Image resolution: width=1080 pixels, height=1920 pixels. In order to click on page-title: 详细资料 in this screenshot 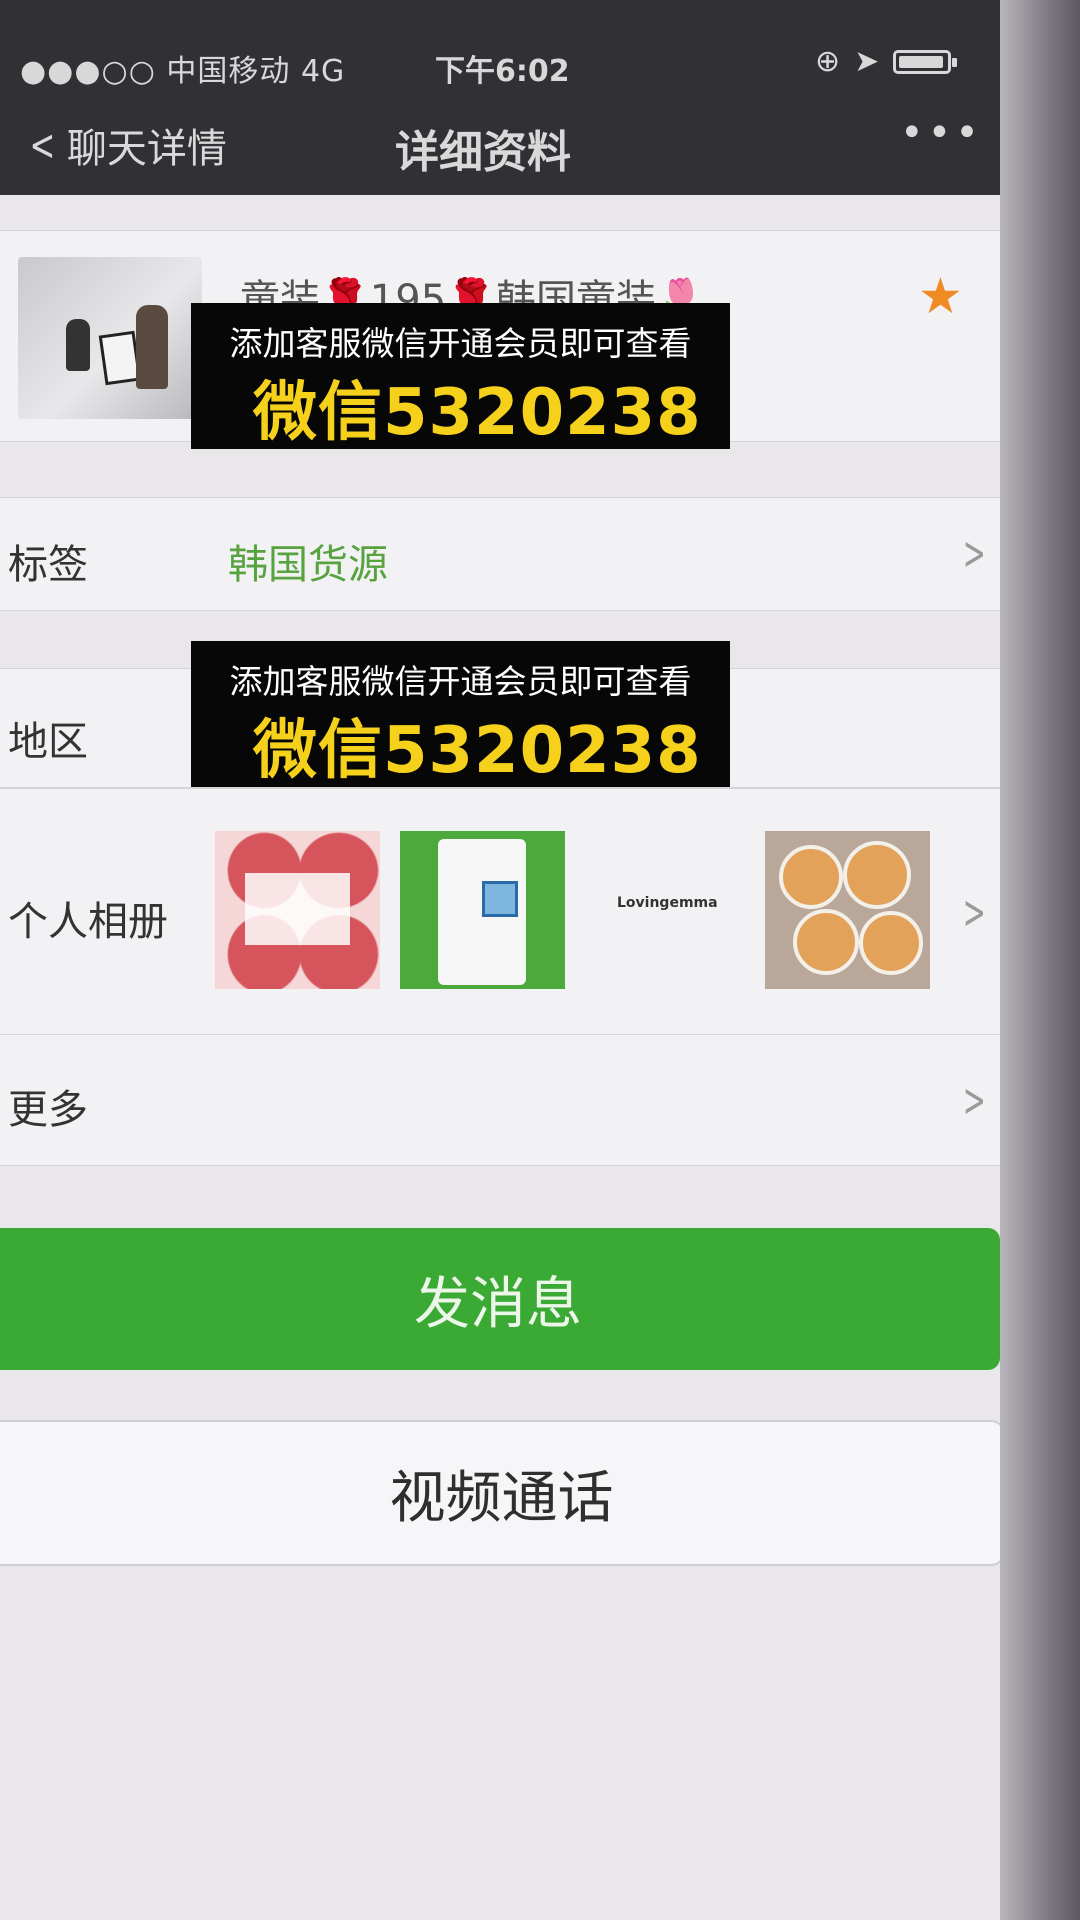, I will do `click(483, 152)`.